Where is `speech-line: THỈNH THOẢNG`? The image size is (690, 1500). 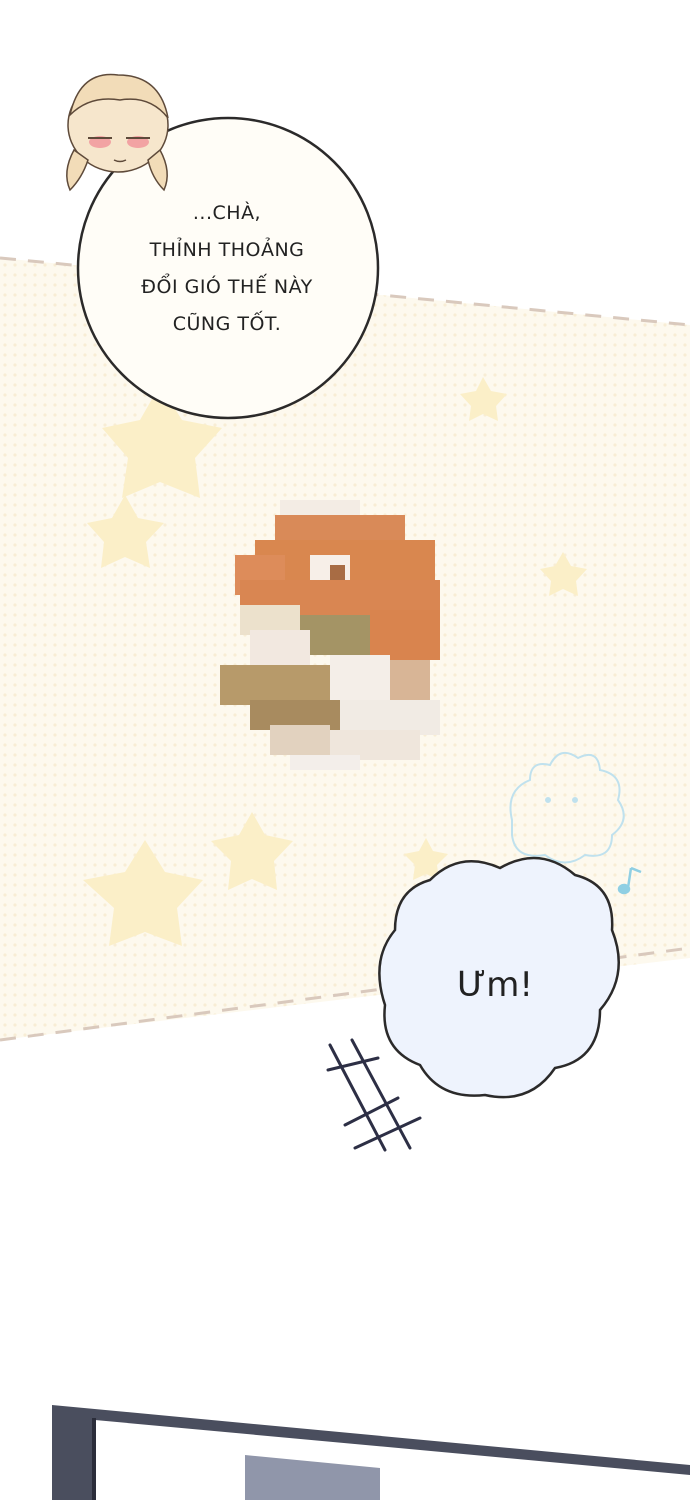 speech-line: THỈNH THOẢNG is located at coordinates (227, 250).